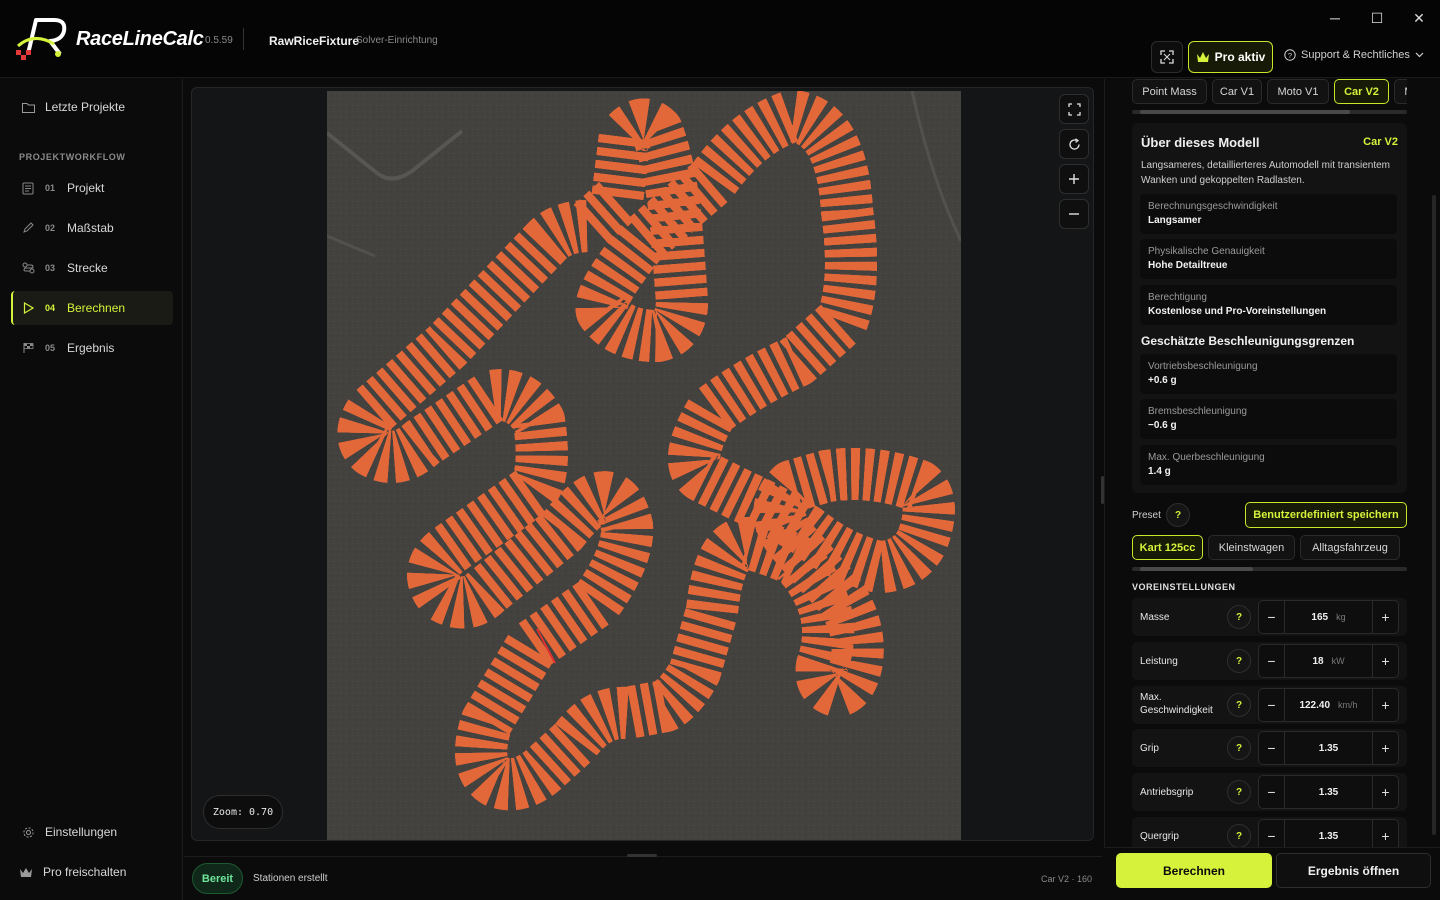 The image size is (1440, 900). What do you see at coordinates (1237, 91) in the screenshot?
I see `tab-car-v1: Car V1` at bounding box center [1237, 91].